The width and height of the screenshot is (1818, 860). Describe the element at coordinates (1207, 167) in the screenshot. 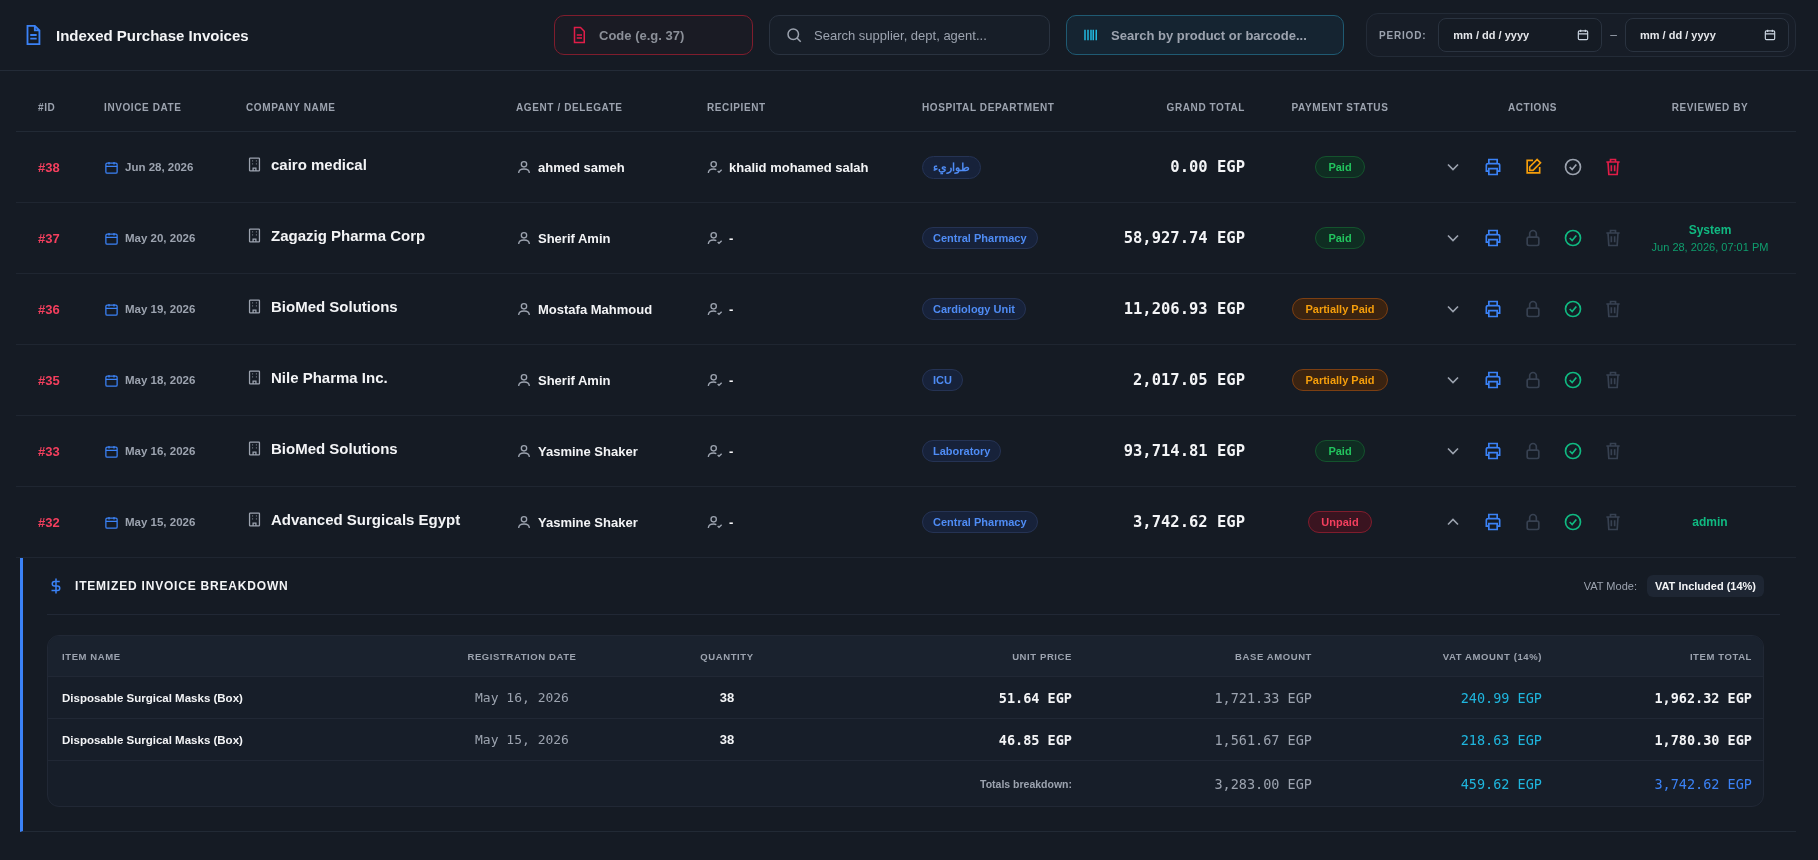

I see `grand-total: 0.00 EGP` at that location.